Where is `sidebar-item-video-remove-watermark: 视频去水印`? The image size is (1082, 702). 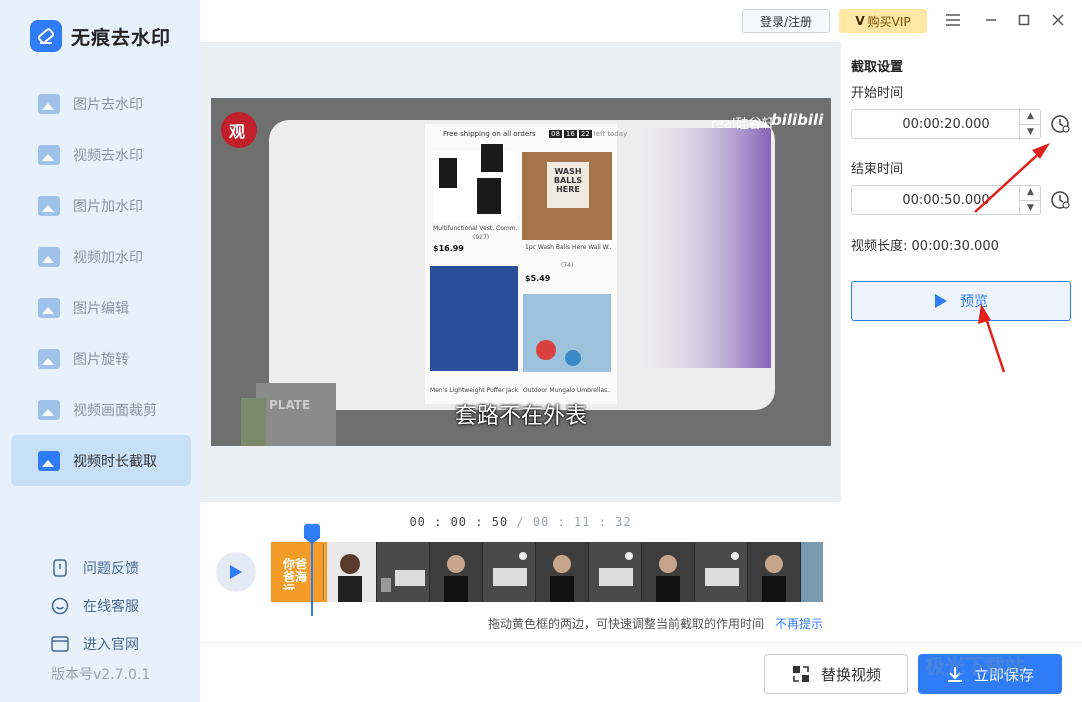
sidebar-item-video-remove-watermark: 视频去水印 is located at coordinates (101, 154).